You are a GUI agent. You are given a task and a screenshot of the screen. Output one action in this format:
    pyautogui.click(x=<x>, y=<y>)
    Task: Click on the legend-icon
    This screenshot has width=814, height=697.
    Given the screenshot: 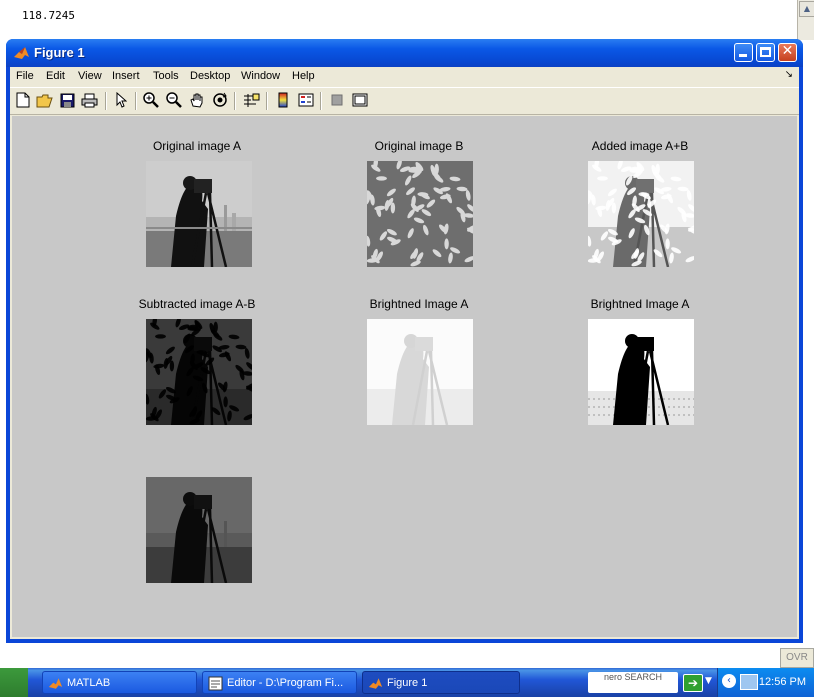 What is the action you would take?
    pyautogui.click(x=306, y=100)
    